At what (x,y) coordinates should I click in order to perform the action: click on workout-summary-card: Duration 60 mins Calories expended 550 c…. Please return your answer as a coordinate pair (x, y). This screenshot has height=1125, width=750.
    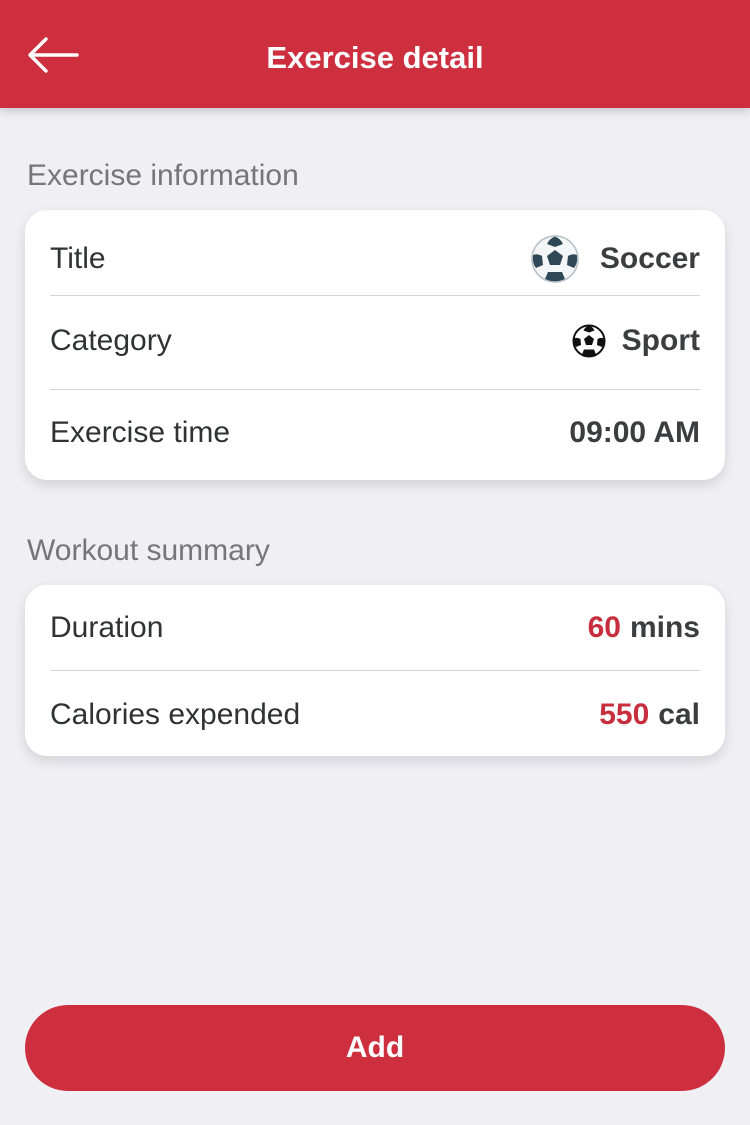
    Looking at the image, I should click on (375, 670).